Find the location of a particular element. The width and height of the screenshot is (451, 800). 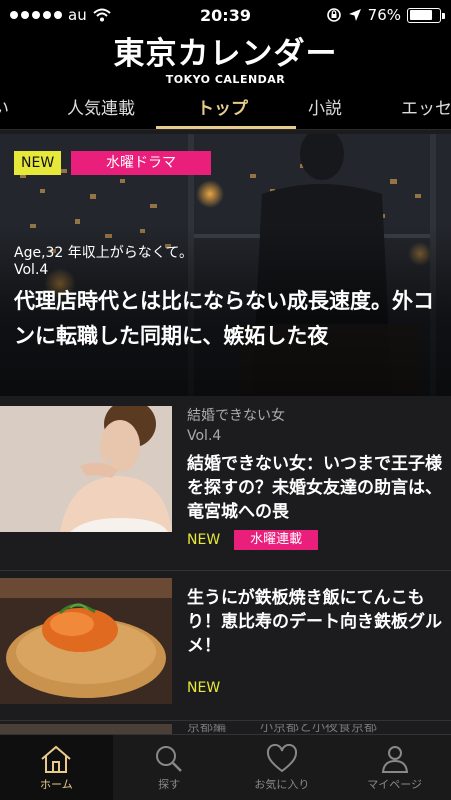

nav-home: ホーム is located at coordinates (56, 767).